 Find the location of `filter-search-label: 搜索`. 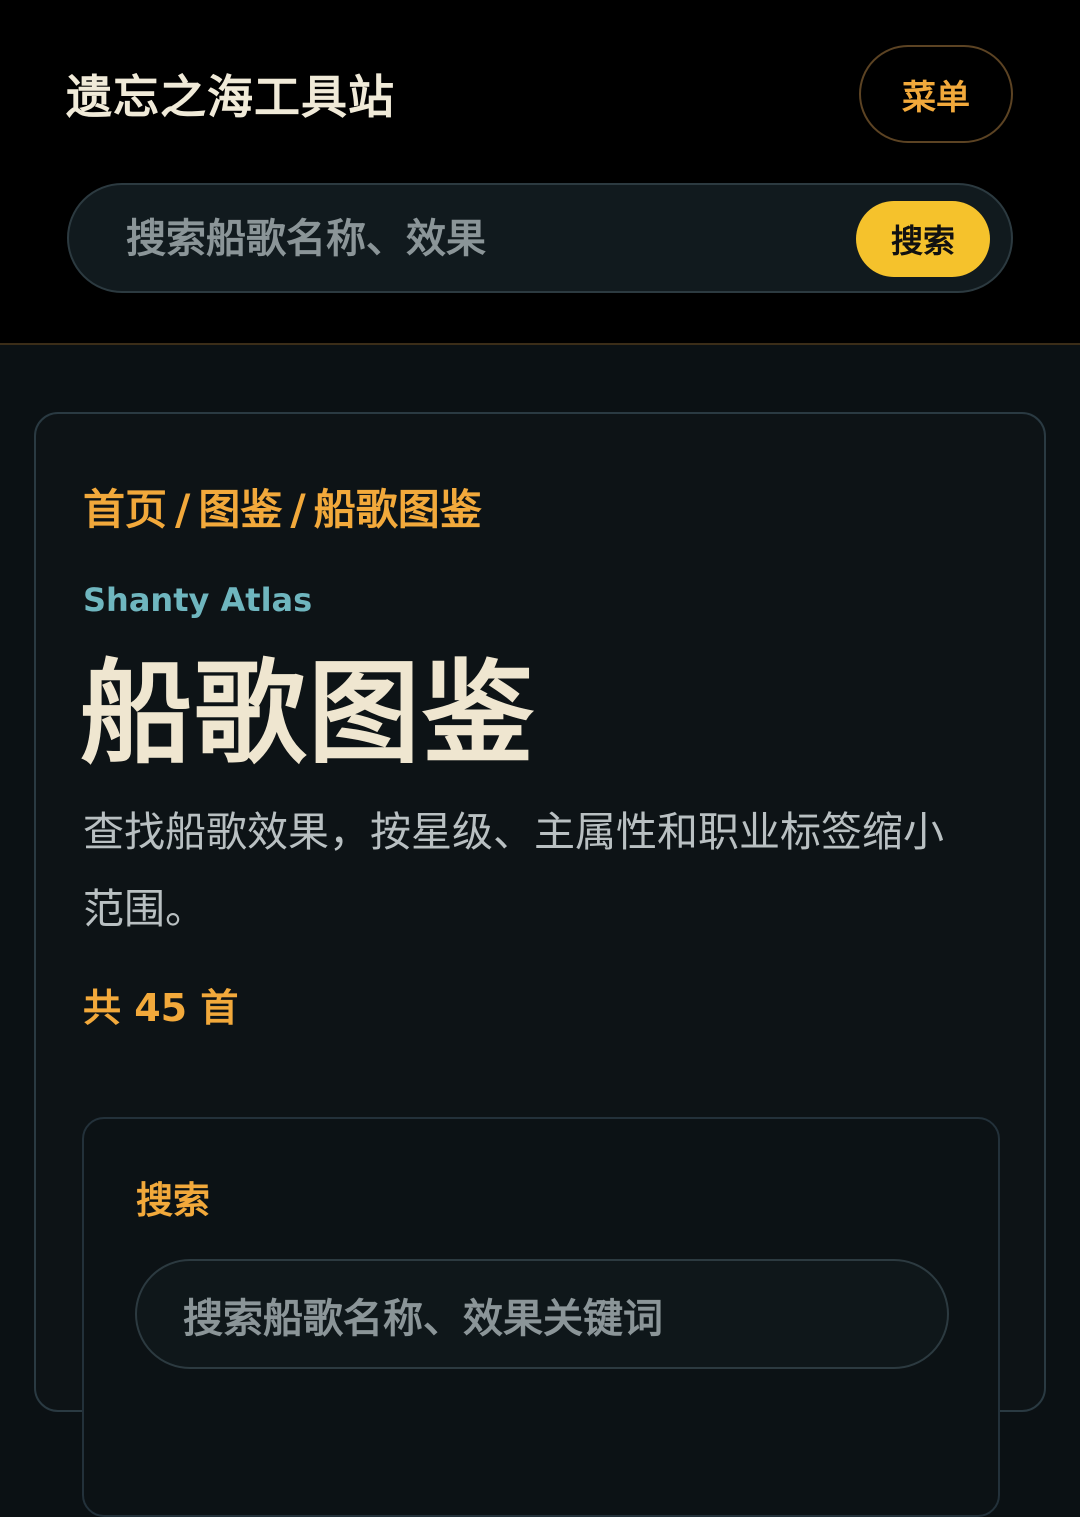

filter-search-label: 搜索 is located at coordinates (173, 1200).